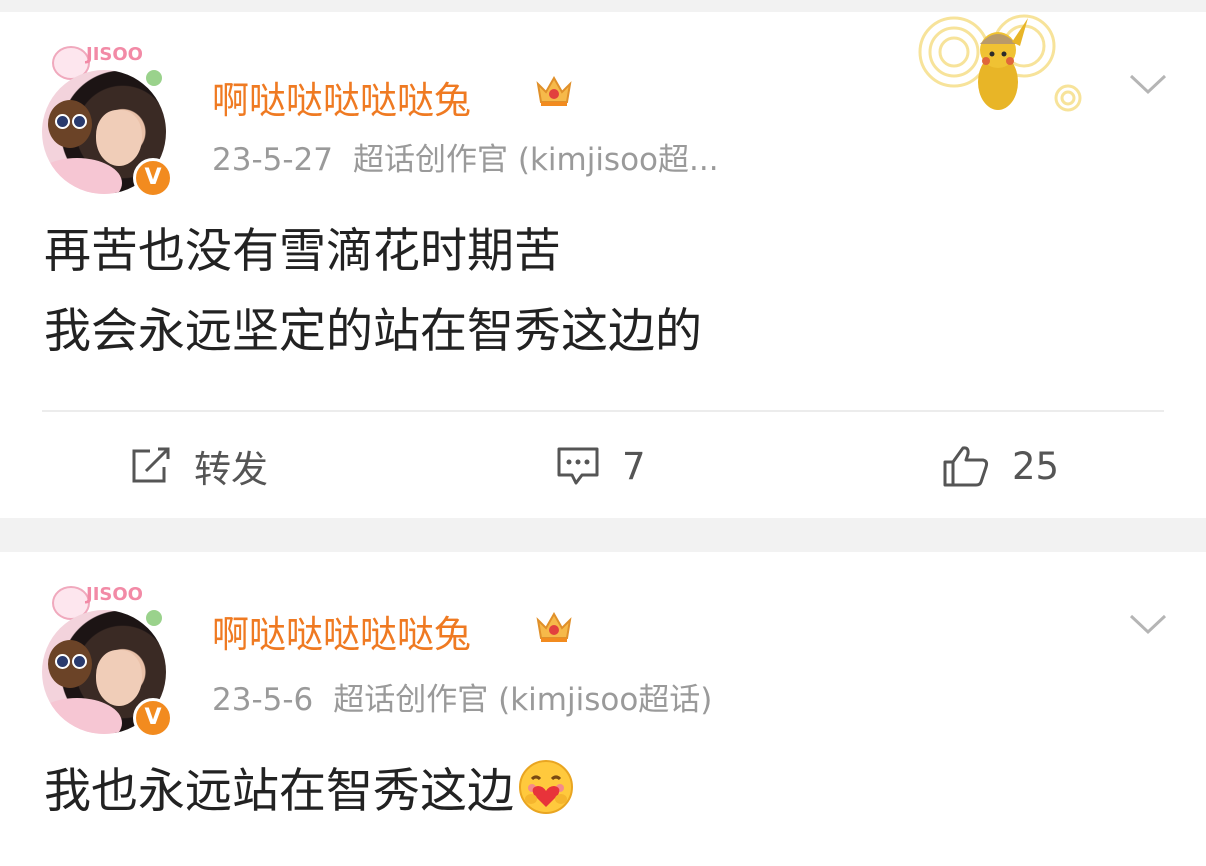 The image size is (1206, 866). I want to click on like-icon, so click(966, 466).